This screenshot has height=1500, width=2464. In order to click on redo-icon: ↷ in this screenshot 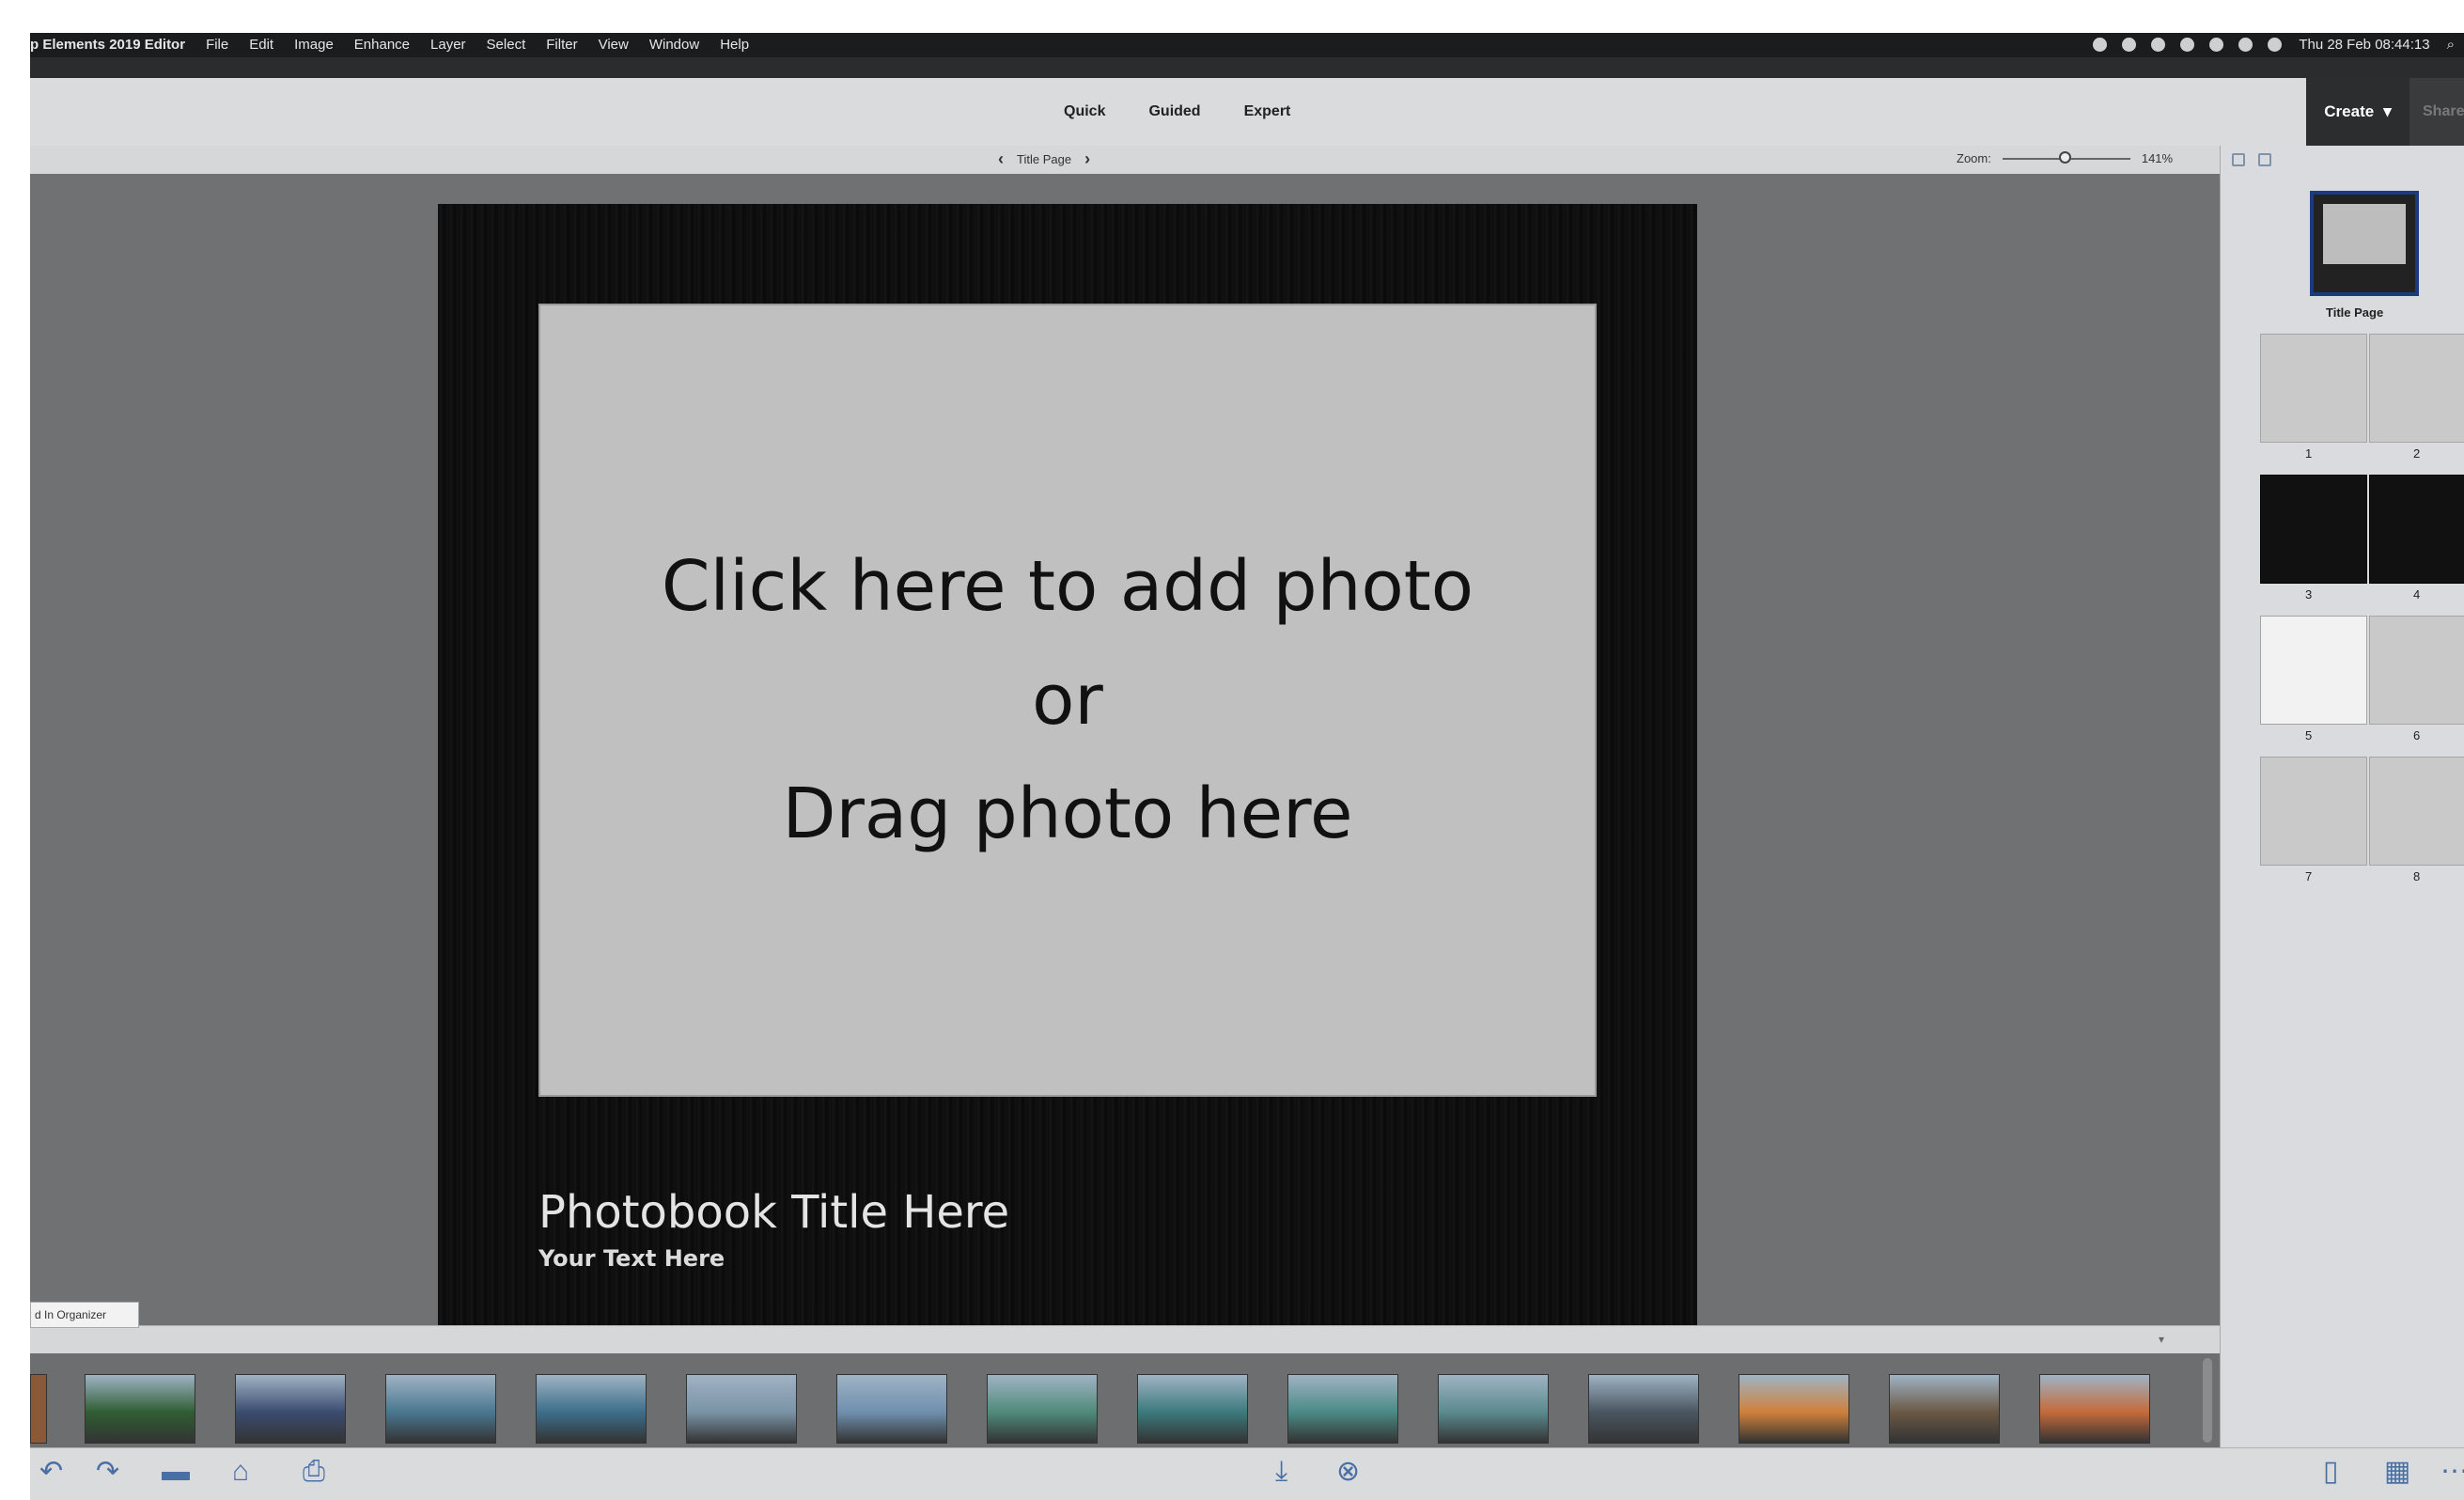, I will do `click(107, 1472)`.